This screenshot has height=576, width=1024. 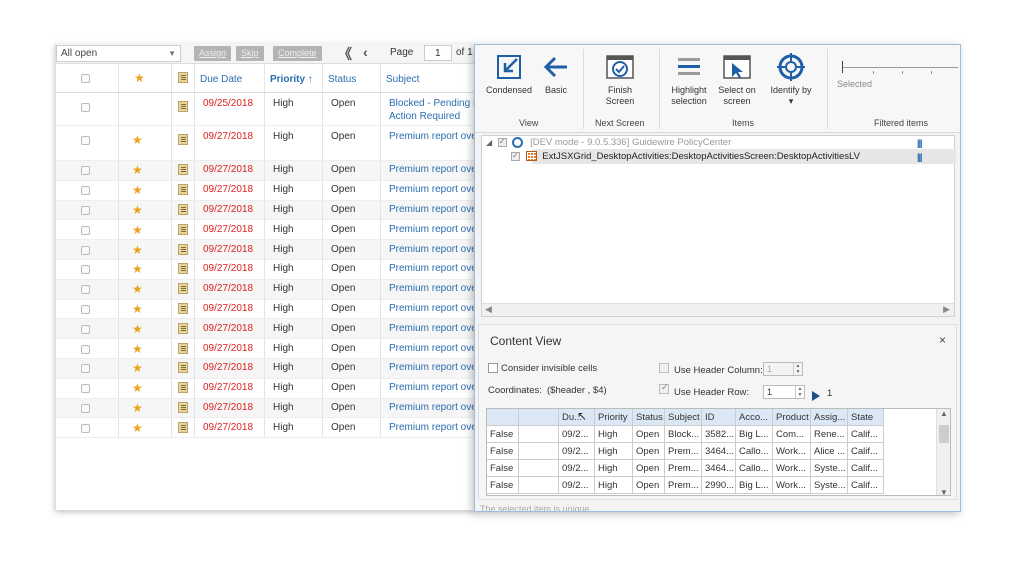 What do you see at coordinates (900, 67) in the screenshot?
I see `filter-slider-track` at bounding box center [900, 67].